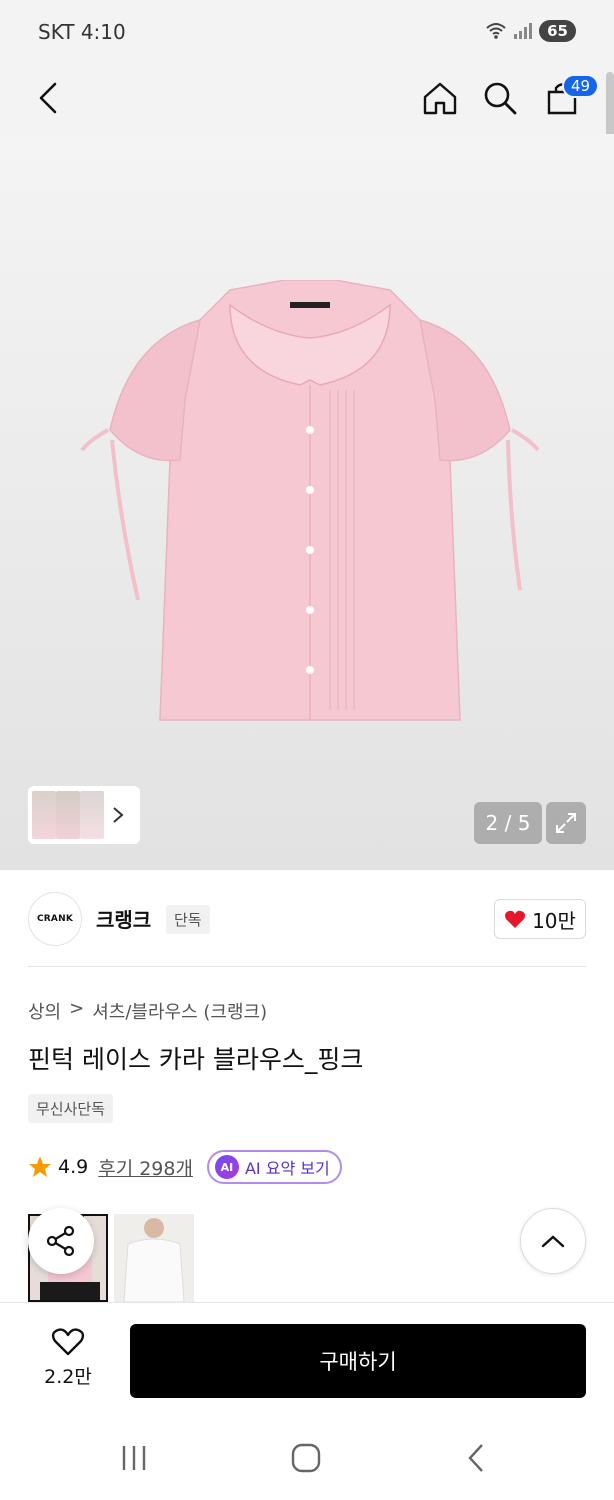 The height and width of the screenshot is (1500, 614). Describe the element at coordinates (145, 1167) in the screenshot. I see `reviews-link: 후기 298개` at that location.